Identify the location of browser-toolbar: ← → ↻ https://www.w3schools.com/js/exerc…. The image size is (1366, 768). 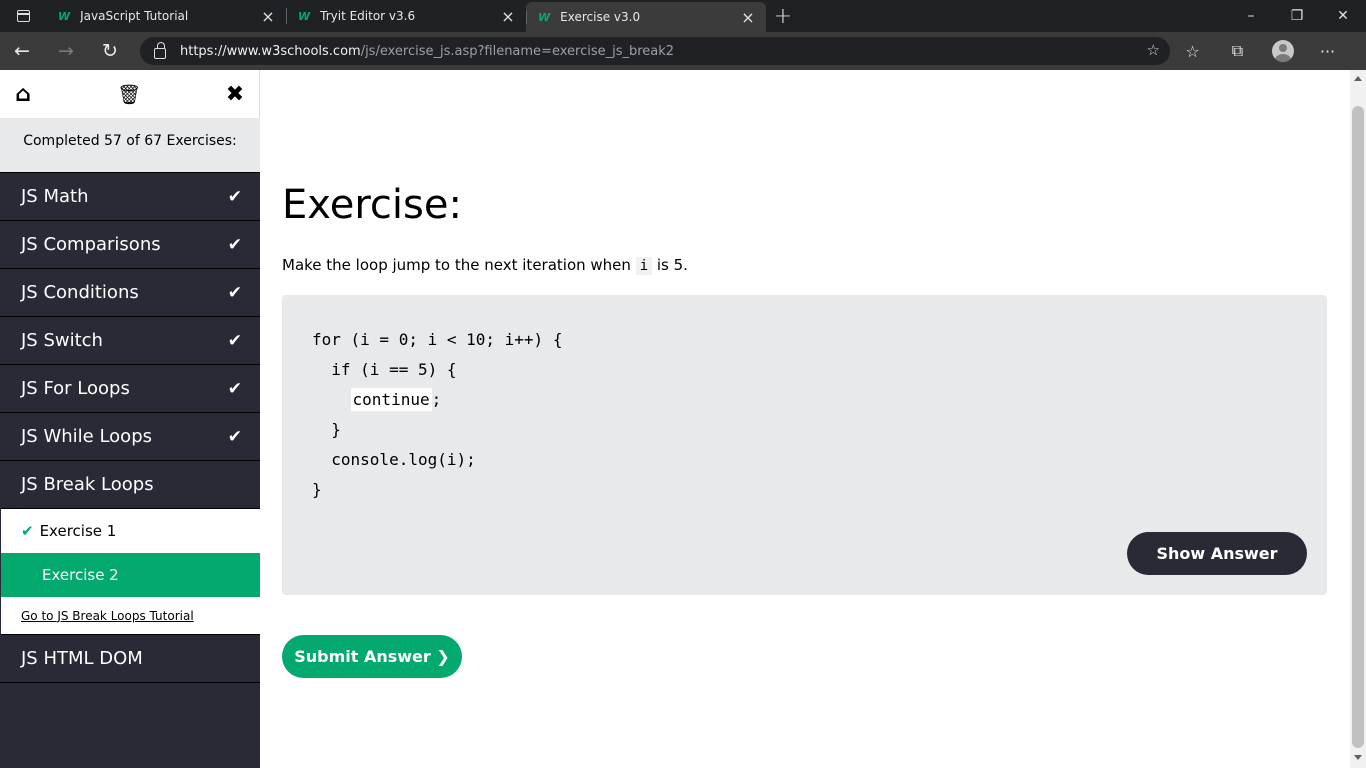
(683, 51).